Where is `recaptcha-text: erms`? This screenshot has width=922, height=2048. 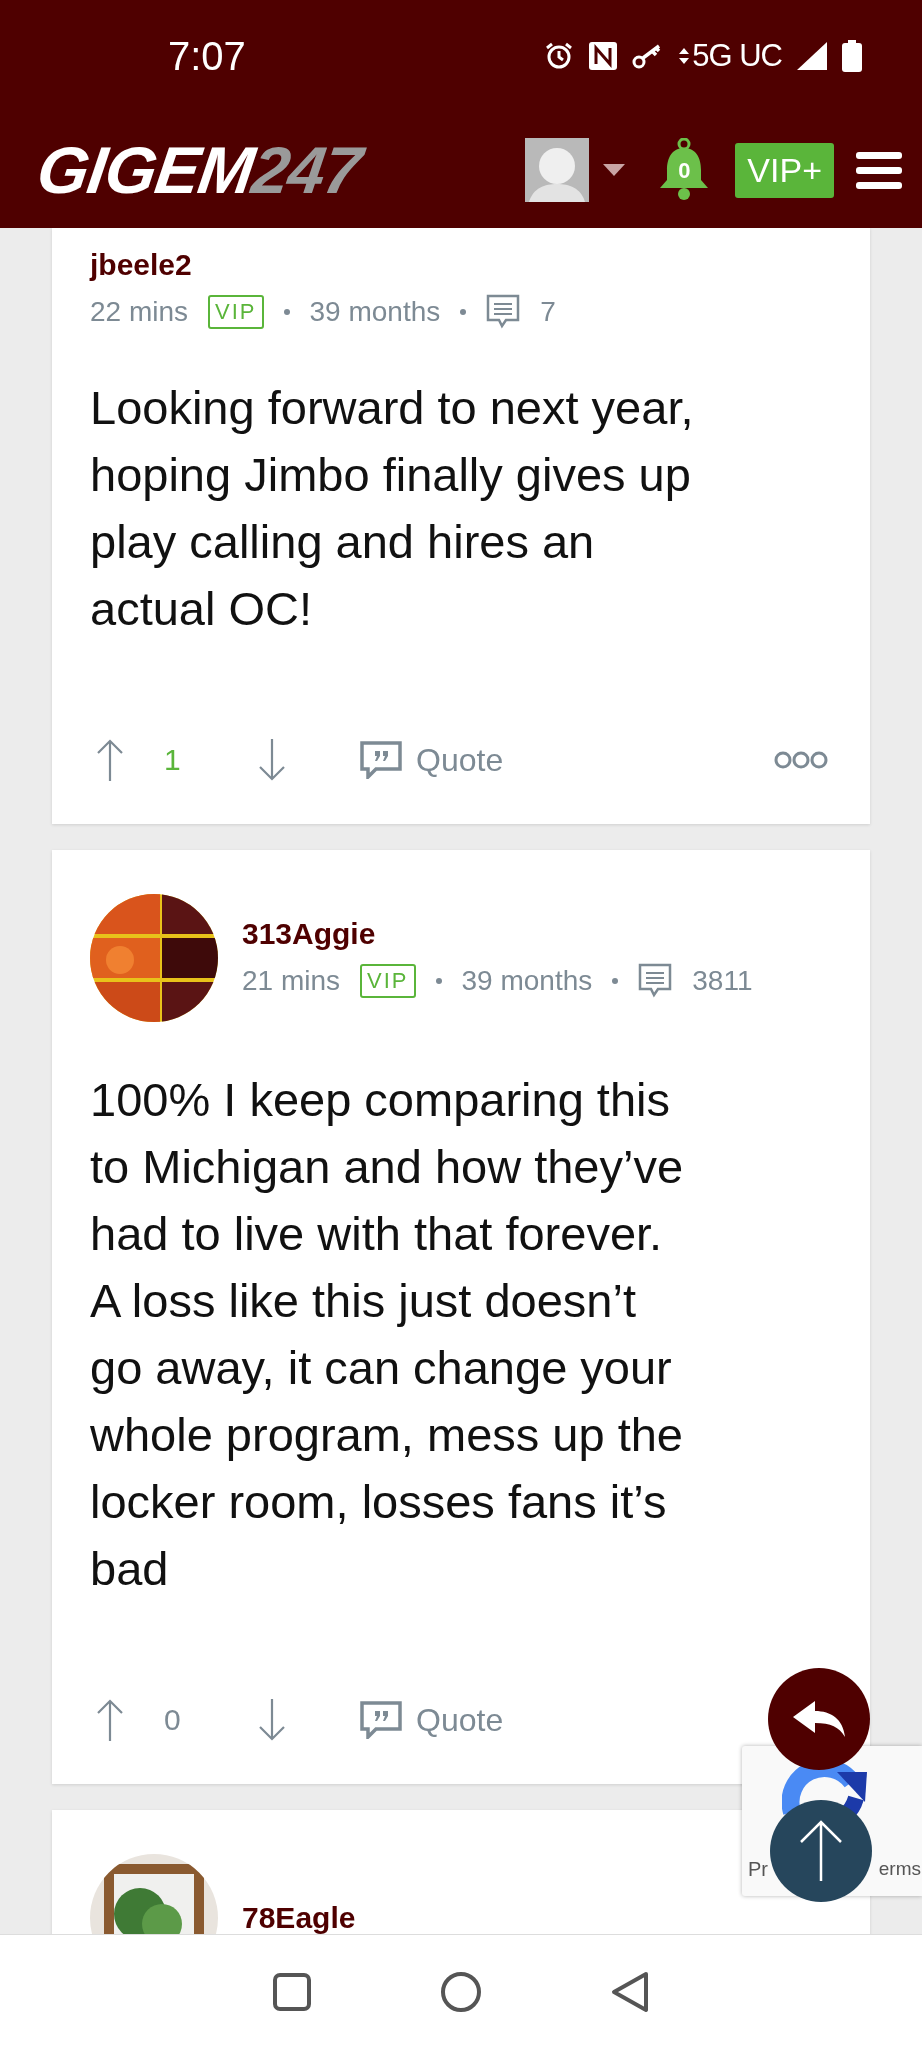
recaptcha-text: erms is located at coordinates (899, 1869).